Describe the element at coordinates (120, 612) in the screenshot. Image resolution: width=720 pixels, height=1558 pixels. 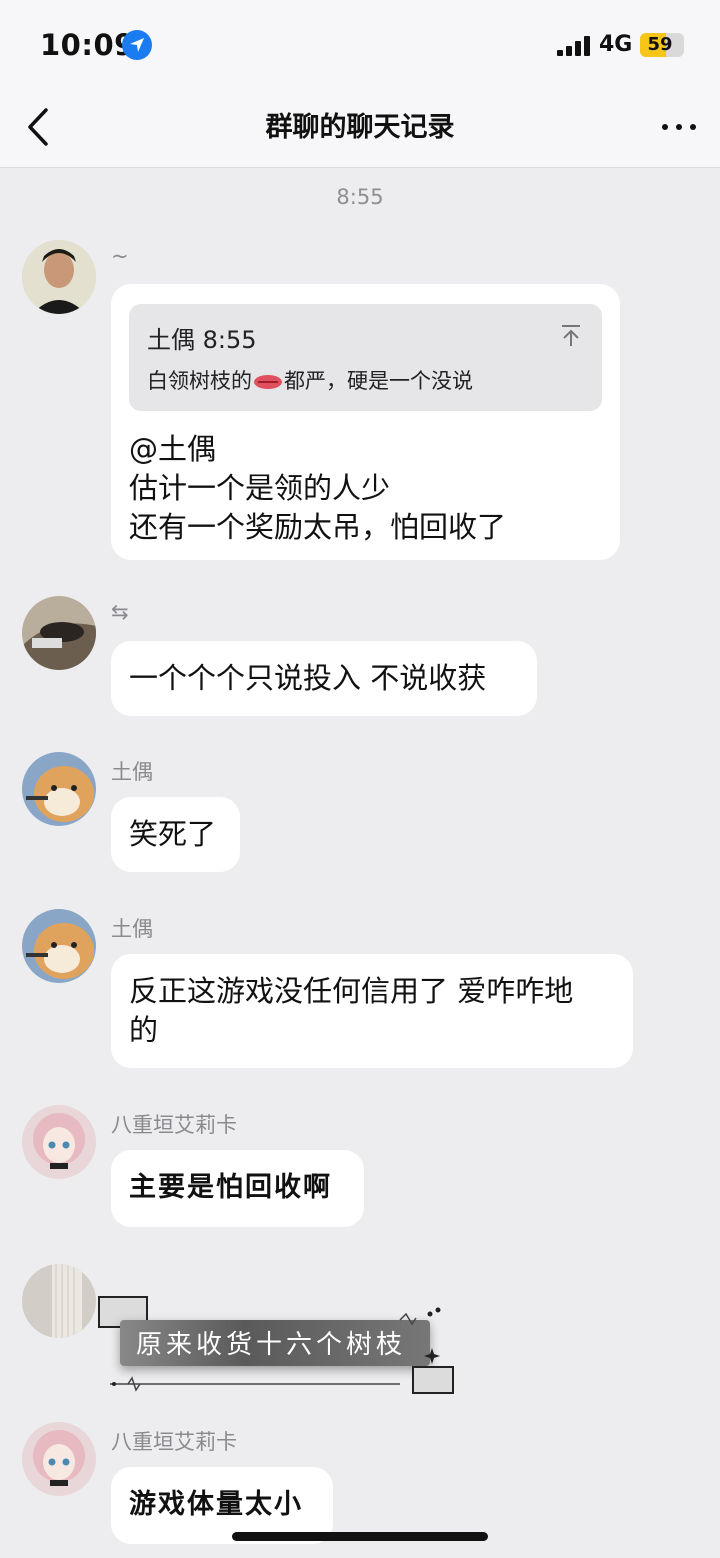
I see `sender-name: ⇆` at that location.